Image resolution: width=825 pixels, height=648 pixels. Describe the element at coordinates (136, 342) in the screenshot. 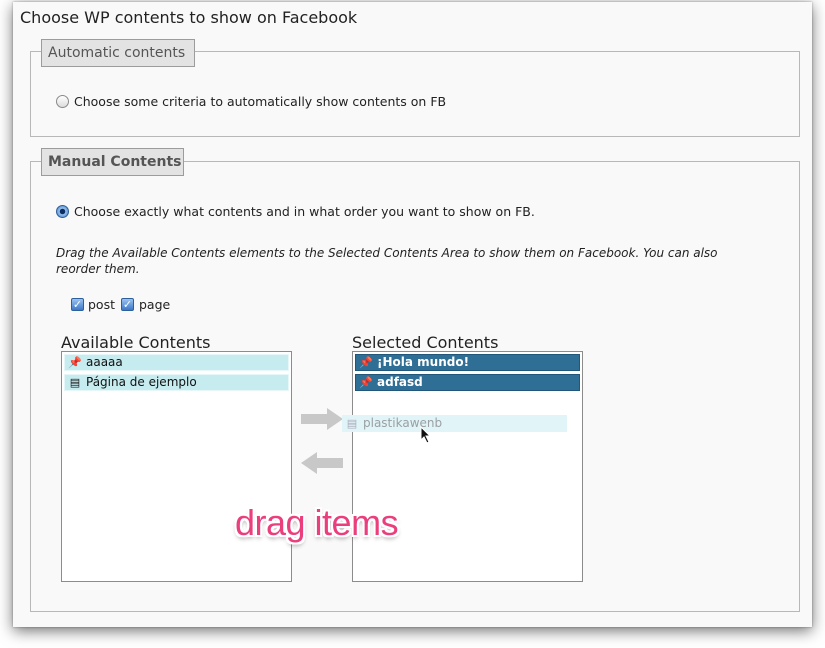

I see `available-contents-title: Available Contents` at that location.